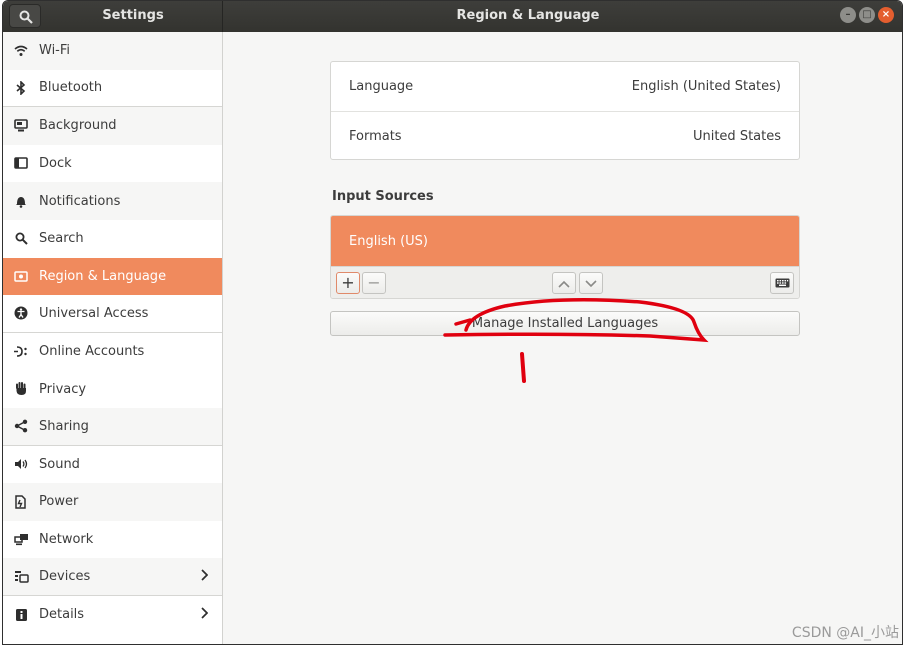 The width and height of the screenshot is (905, 648). What do you see at coordinates (21, 389) in the screenshot?
I see `hand-icon` at bounding box center [21, 389].